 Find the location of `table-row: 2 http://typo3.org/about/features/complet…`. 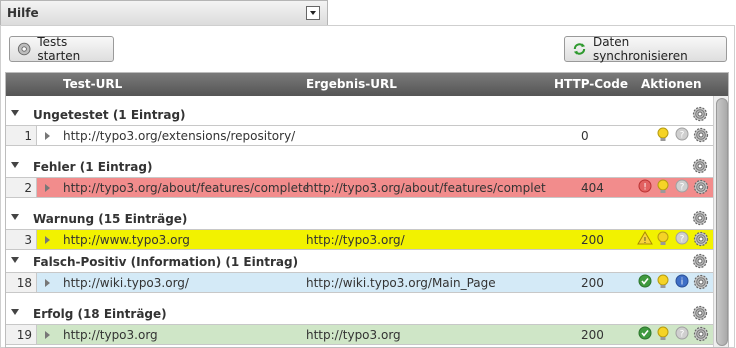

table-row: 2 http://typo3.org/about/features/complet… is located at coordinates (359, 187).